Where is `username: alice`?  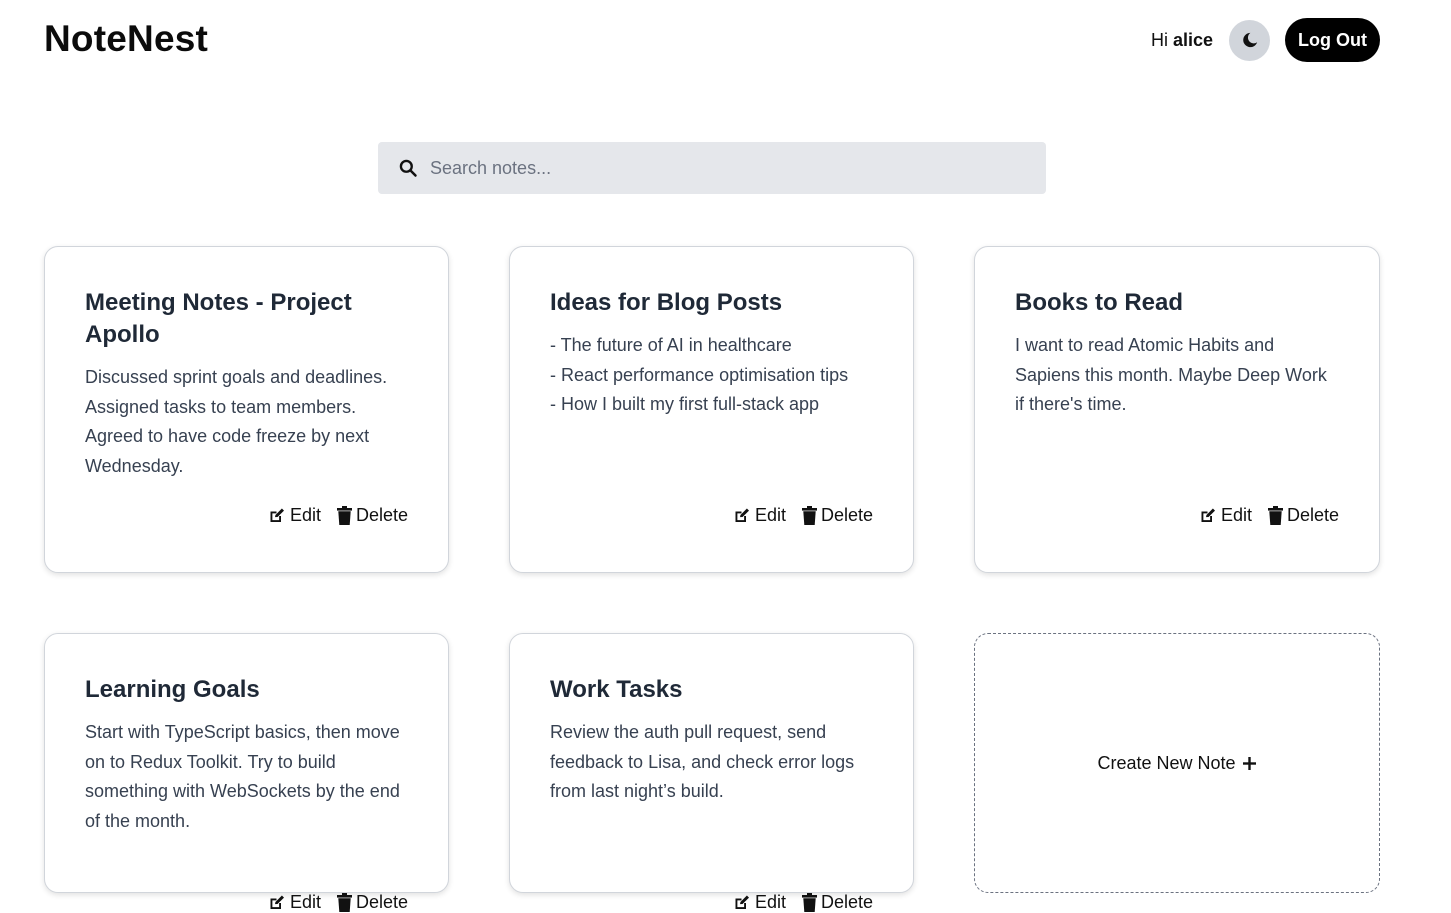 username: alice is located at coordinates (1193, 39).